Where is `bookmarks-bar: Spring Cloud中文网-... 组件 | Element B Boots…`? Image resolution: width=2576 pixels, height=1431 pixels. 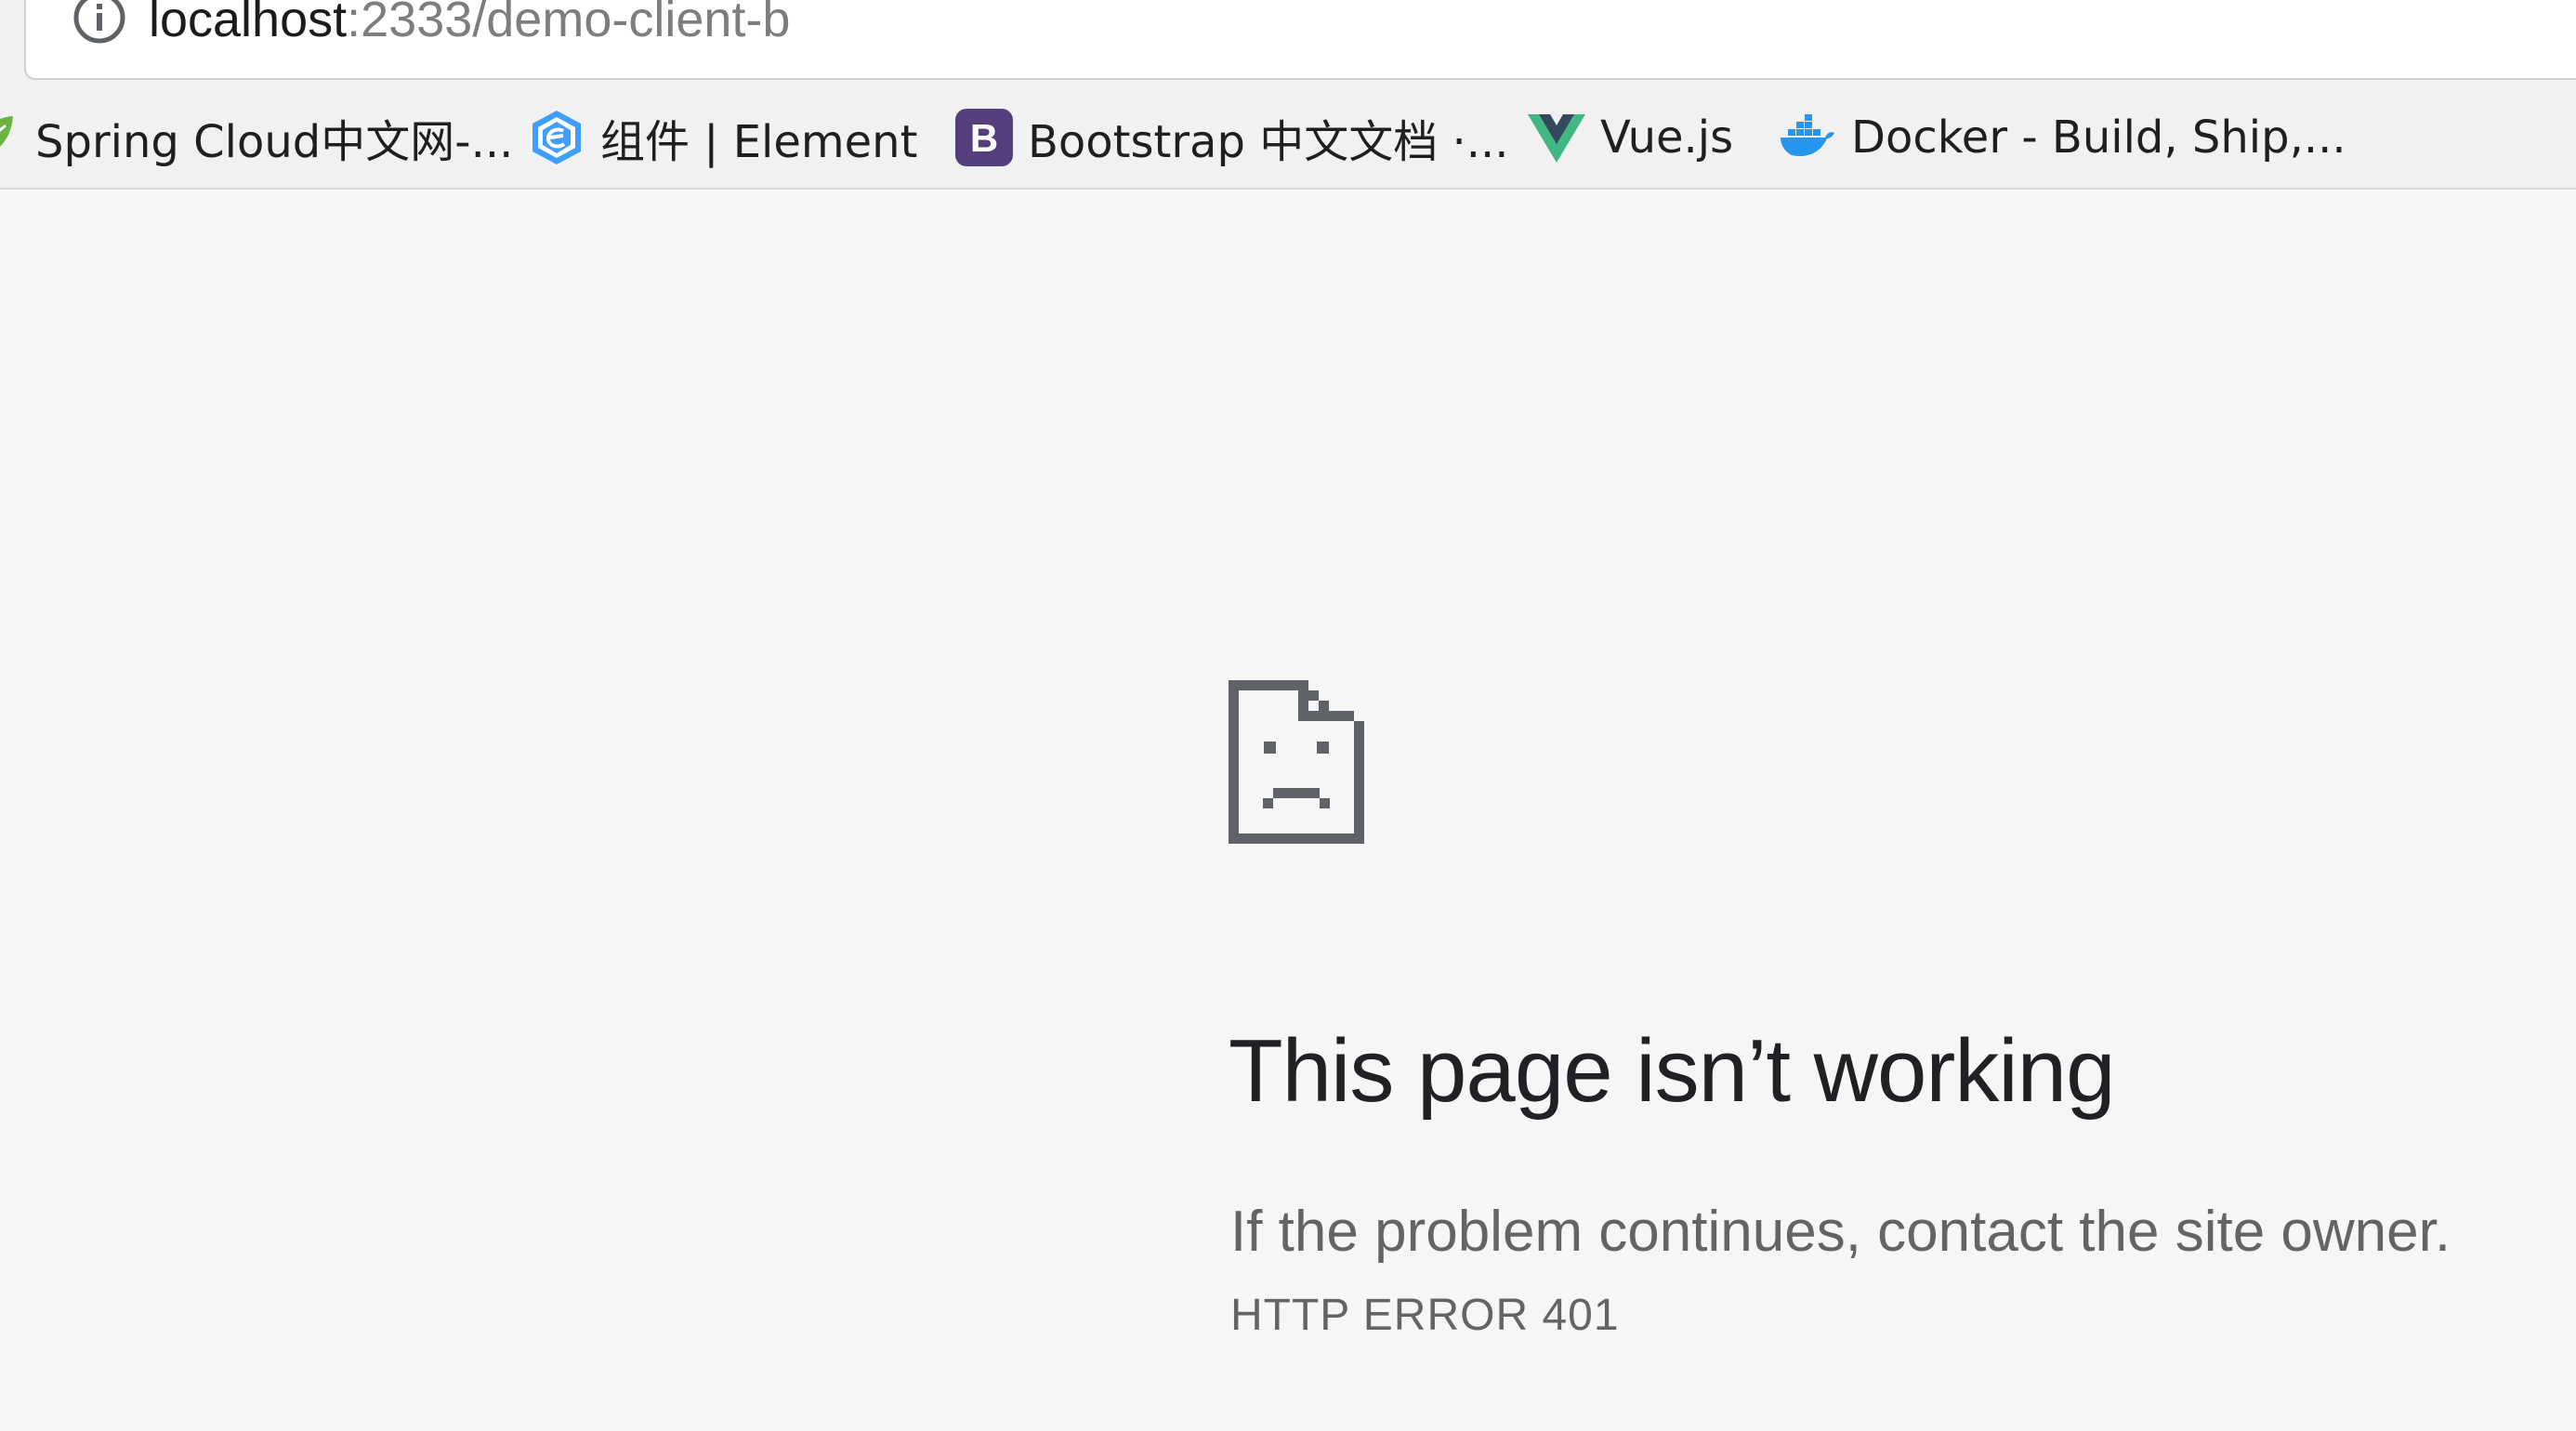
bookmarks-bar: Spring Cloud中文网-... 组件 | Element B Boots… is located at coordinates (1288, 137).